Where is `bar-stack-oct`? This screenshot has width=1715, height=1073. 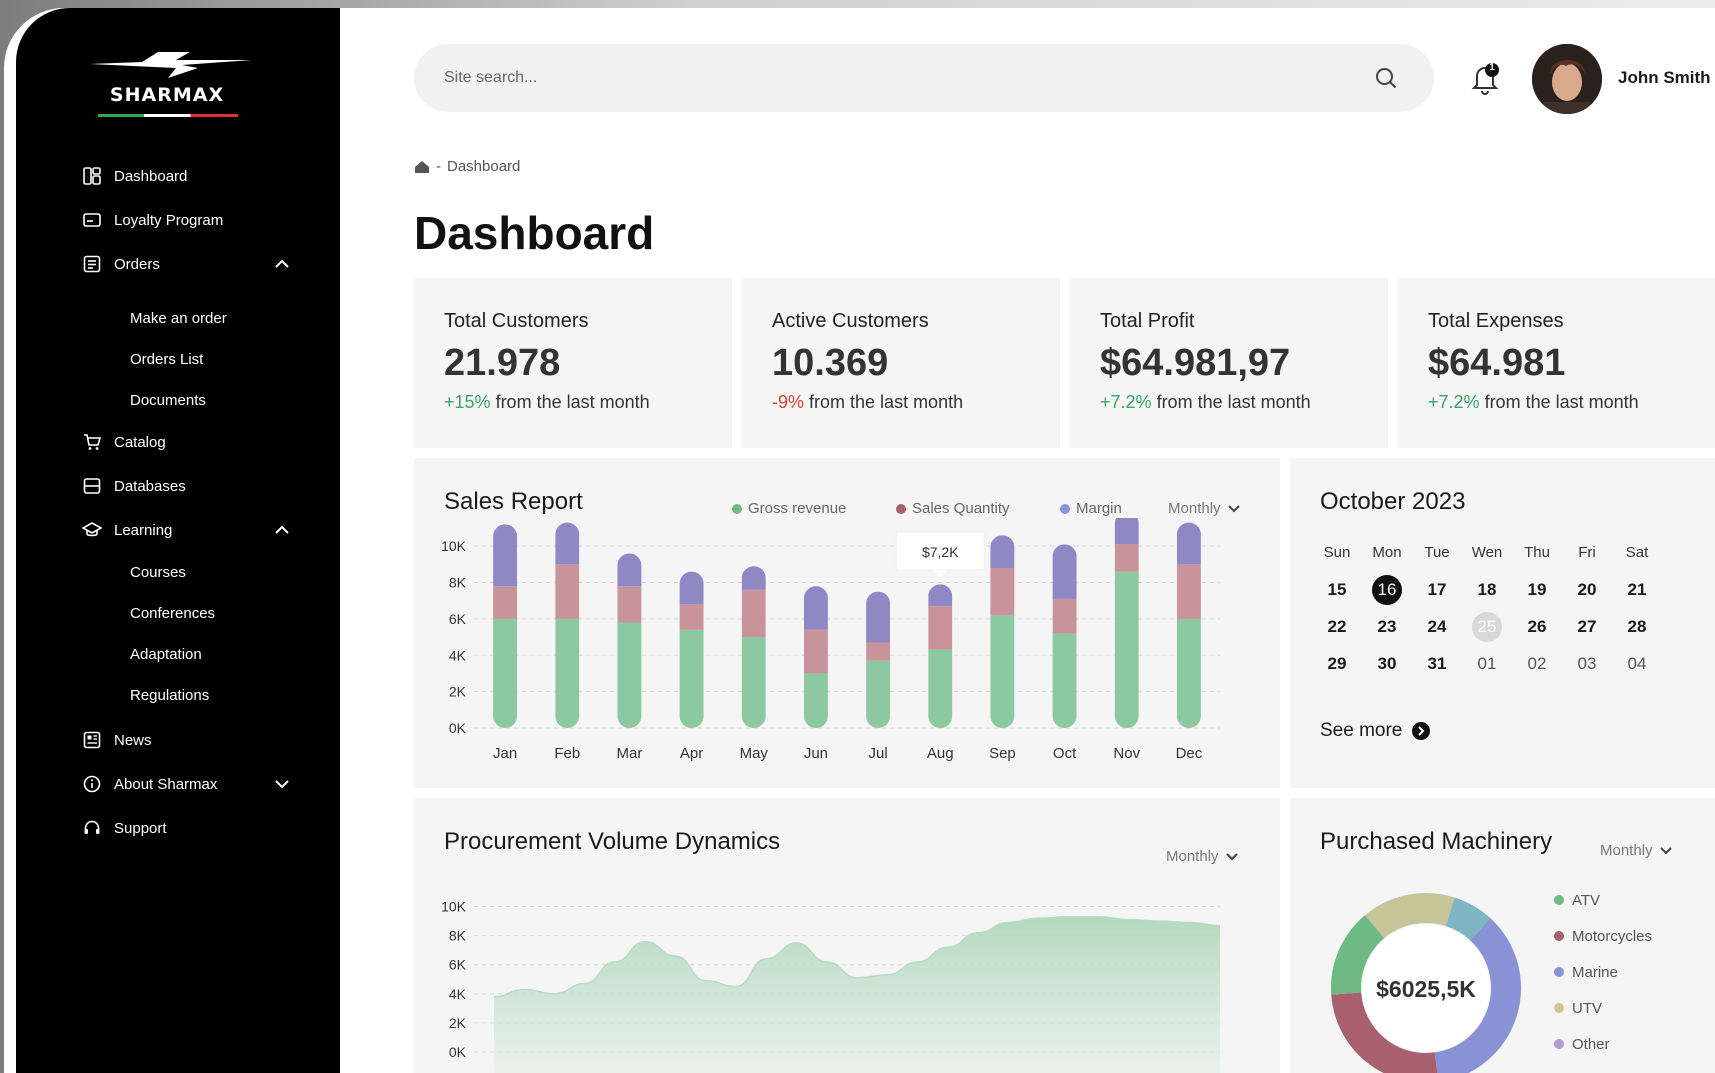
bar-stack-oct is located at coordinates (1064, 636).